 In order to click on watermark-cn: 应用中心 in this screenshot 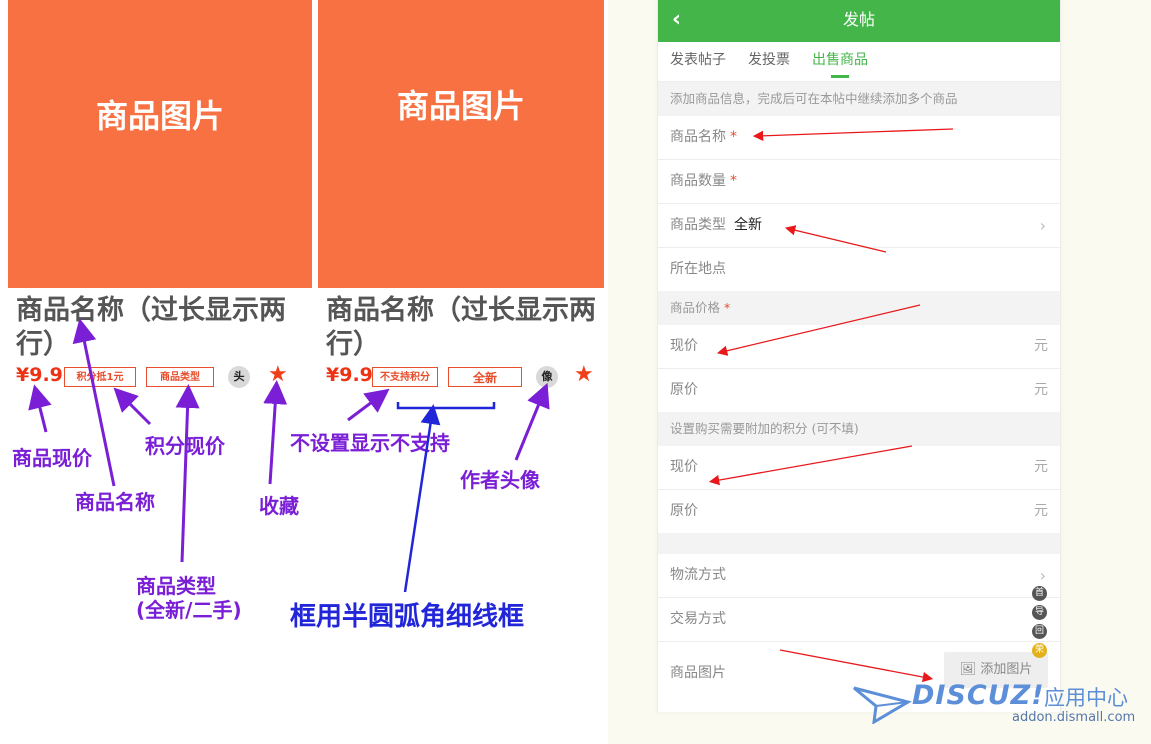, I will do `click(1086, 698)`.